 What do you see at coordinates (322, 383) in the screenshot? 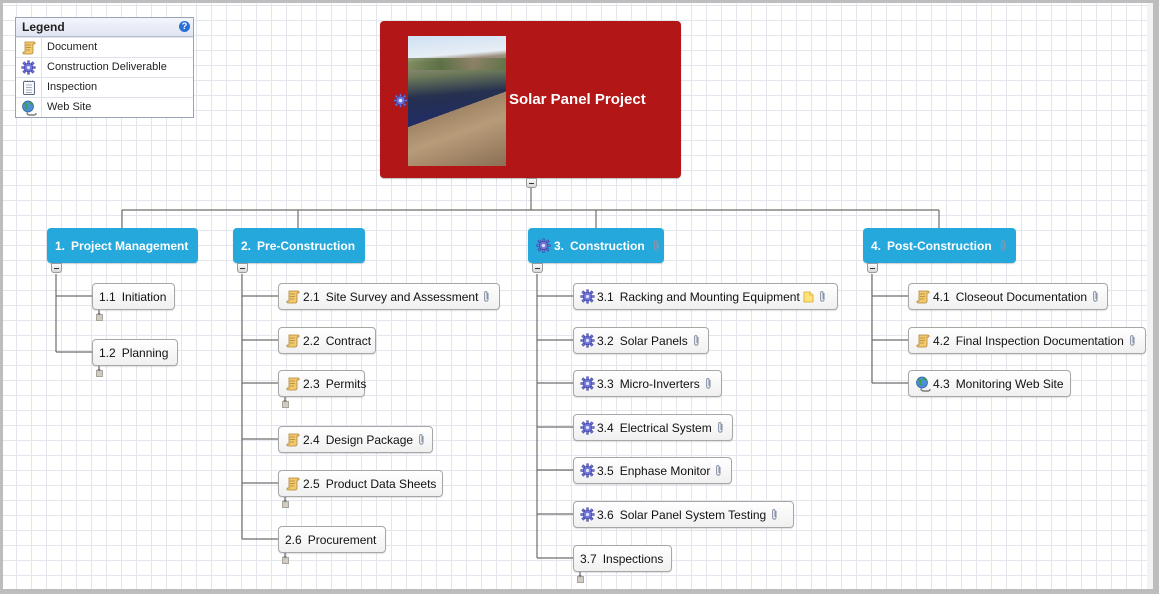
I see `wbs-item-permits: 2.3 Permits` at bounding box center [322, 383].